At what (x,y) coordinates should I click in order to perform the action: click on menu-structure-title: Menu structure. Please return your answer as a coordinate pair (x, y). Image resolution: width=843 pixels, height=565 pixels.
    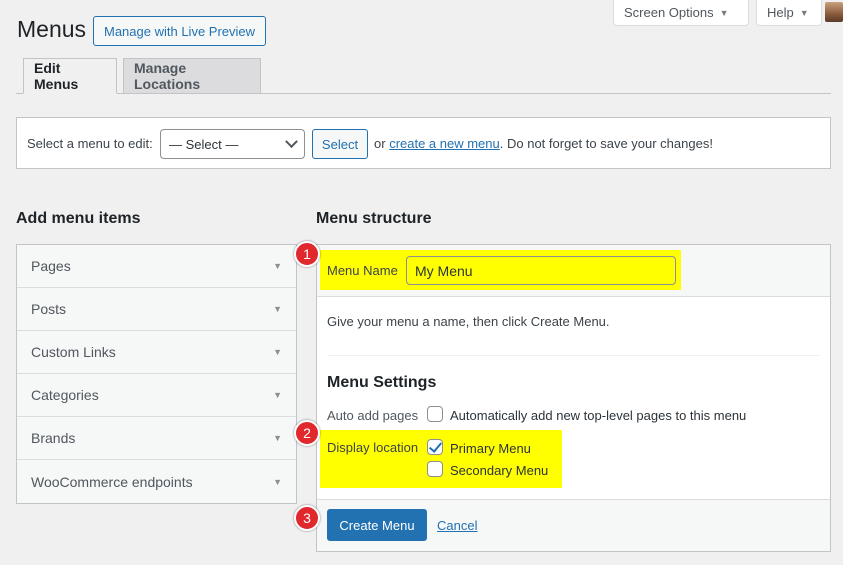
    Looking at the image, I should click on (374, 218).